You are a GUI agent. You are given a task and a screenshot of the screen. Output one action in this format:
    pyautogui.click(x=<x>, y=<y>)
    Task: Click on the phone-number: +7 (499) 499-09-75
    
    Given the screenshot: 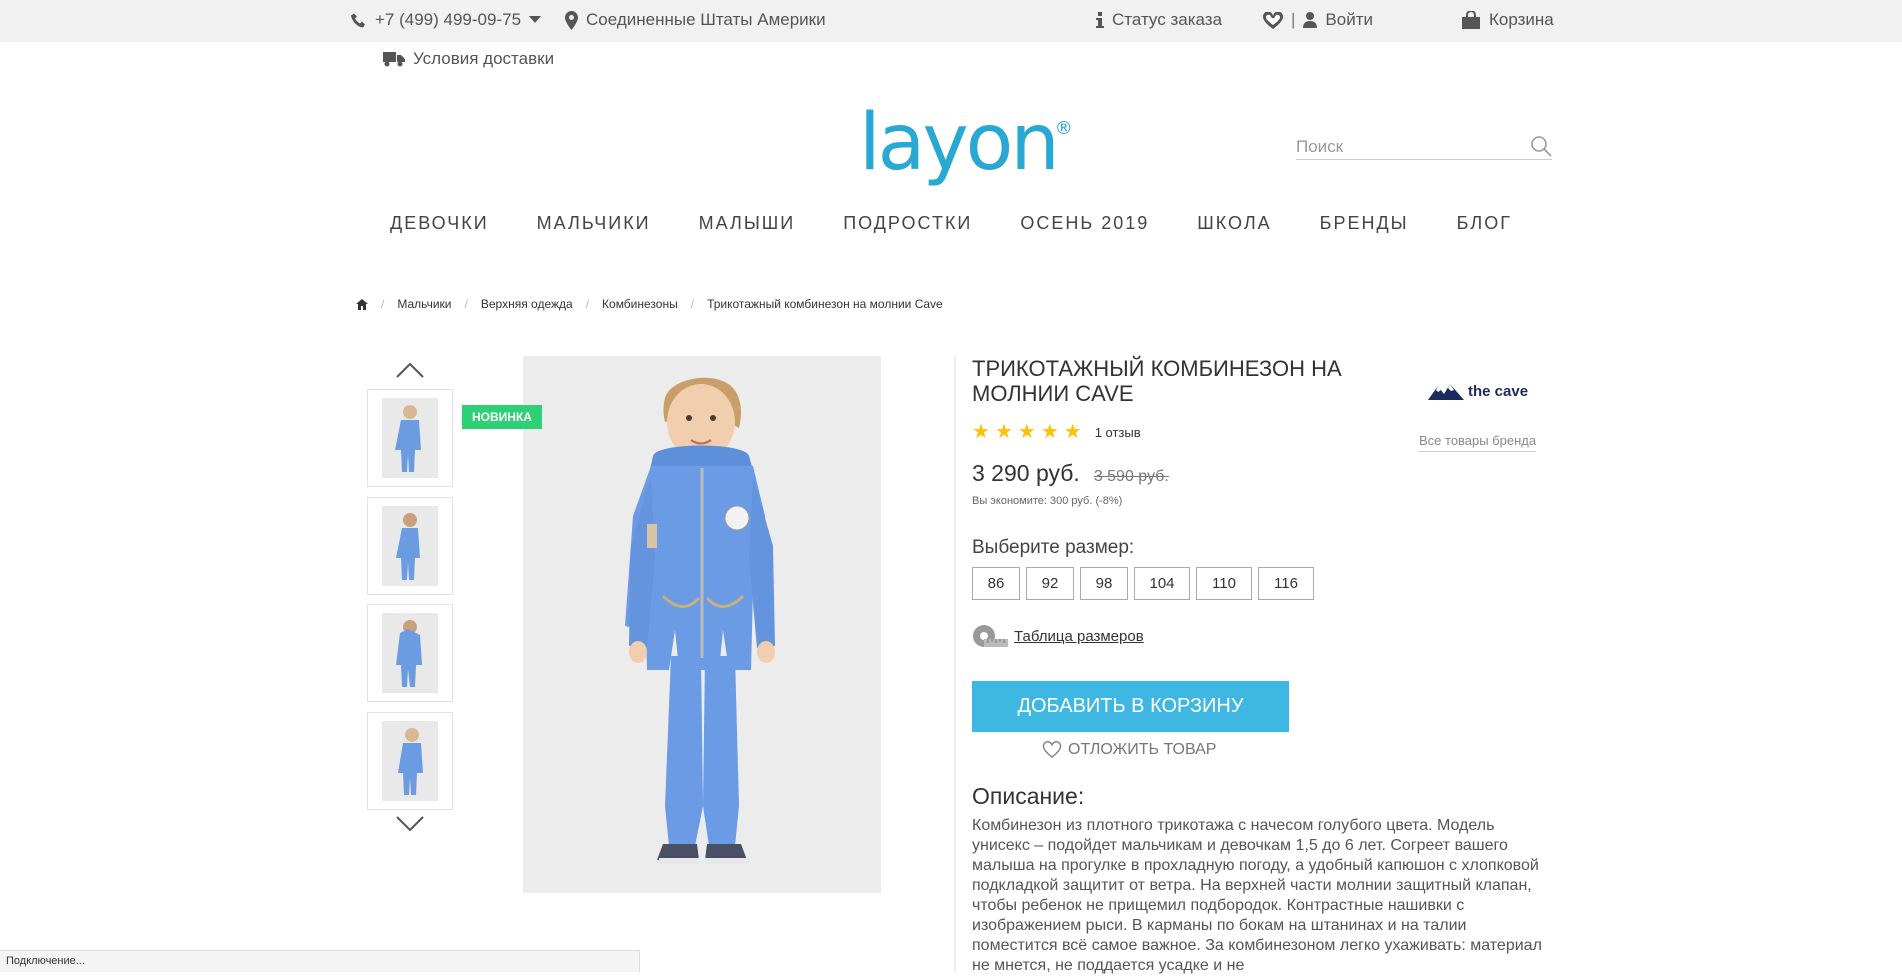 What is the action you would take?
    pyautogui.click(x=448, y=19)
    